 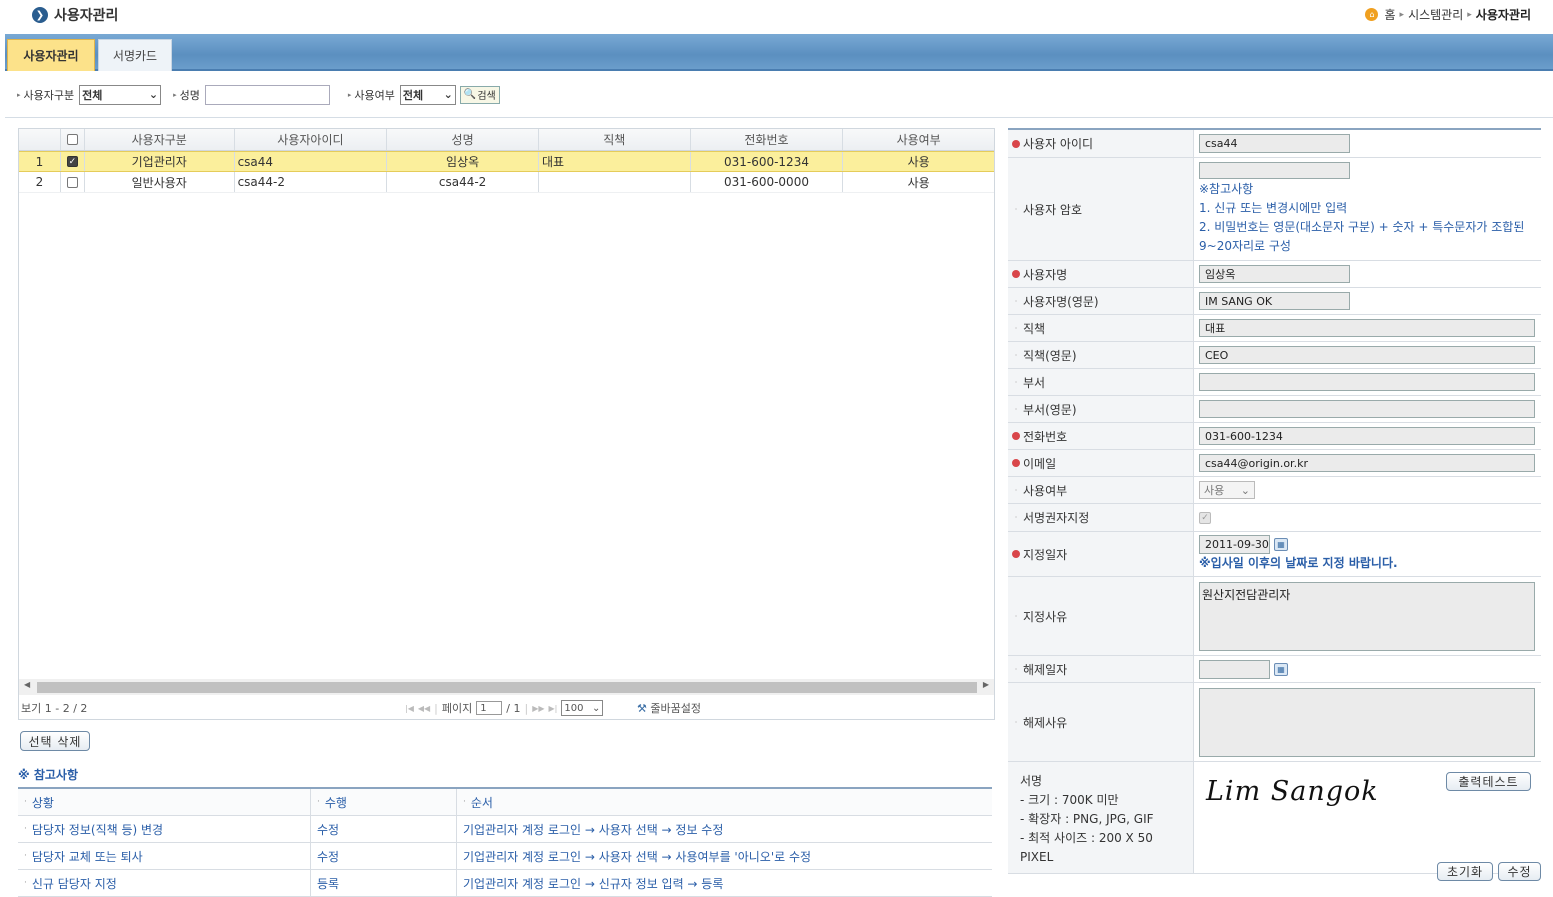 What do you see at coordinates (1069, 800) in the screenshot?
I see `signature-note: - 크기 : 700K 미만` at bounding box center [1069, 800].